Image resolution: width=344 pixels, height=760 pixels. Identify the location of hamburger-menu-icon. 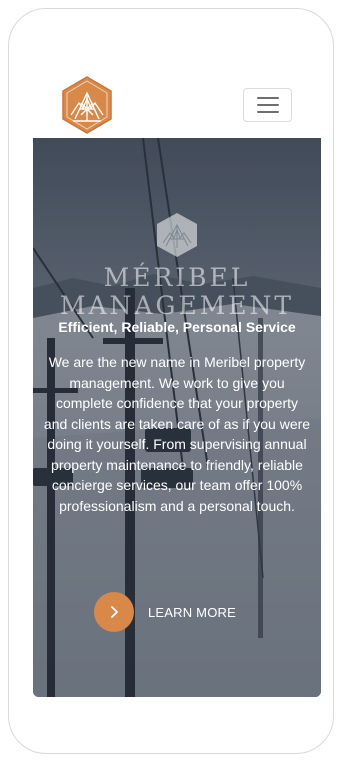
(267, 98).